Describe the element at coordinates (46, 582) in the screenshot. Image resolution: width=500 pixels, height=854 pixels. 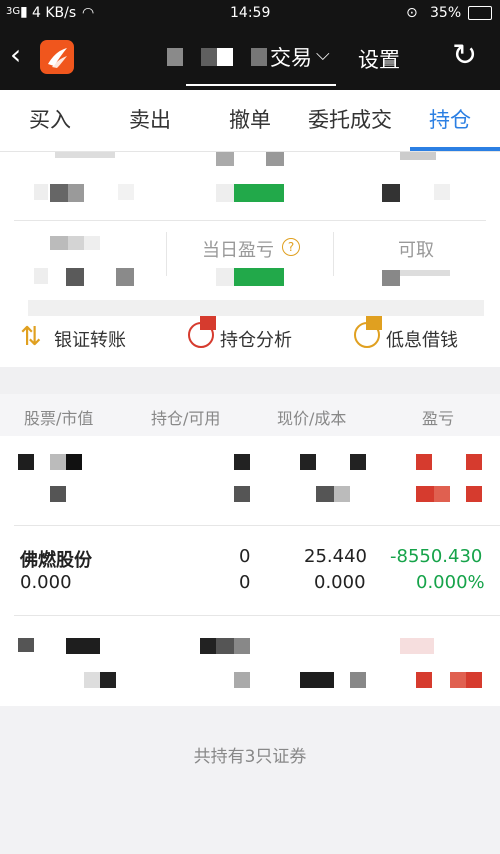
I see `market-value: 0.000` at that location.